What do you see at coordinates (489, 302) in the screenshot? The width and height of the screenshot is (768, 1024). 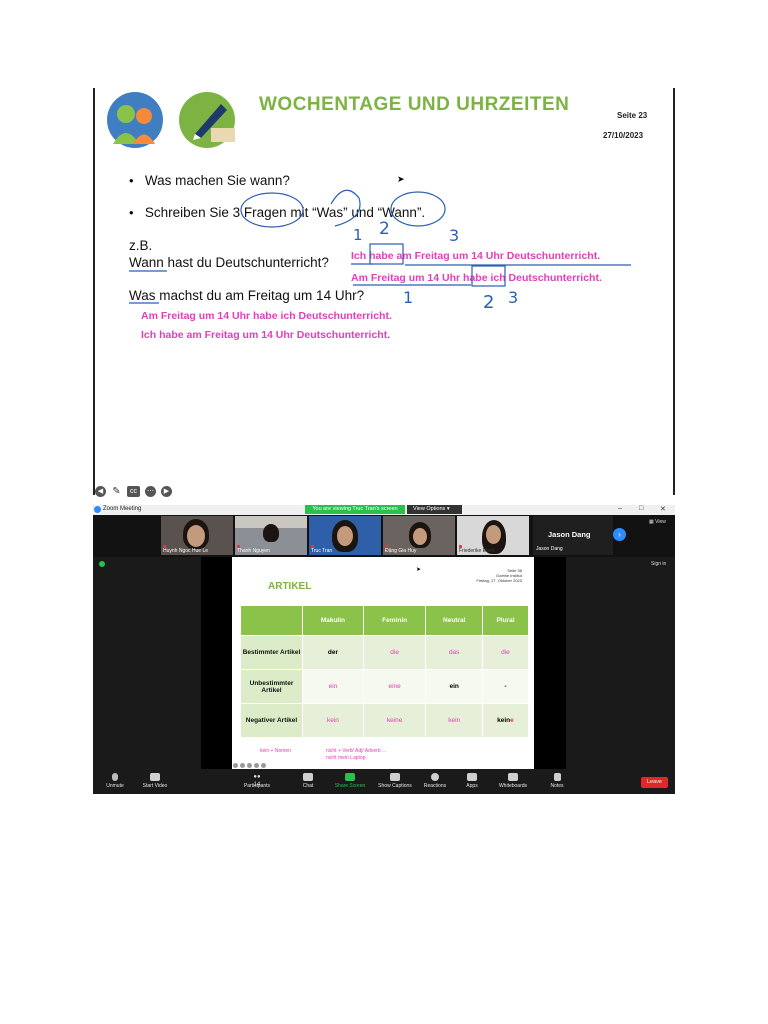 I see `hand-number-5: 2` at bounding box center [489, 302].